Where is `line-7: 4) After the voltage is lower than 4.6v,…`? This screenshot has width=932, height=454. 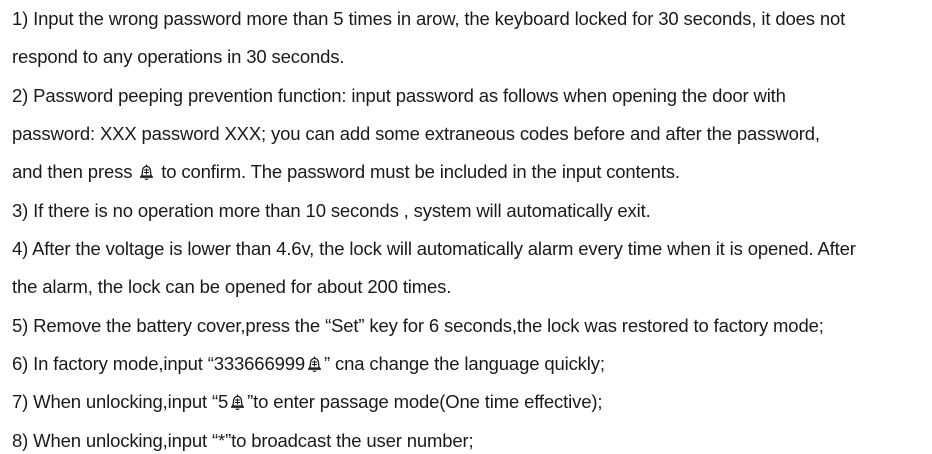
line-7: 4) After the voltage is lower than 4.6v,… is located at coordinates (434, 248).